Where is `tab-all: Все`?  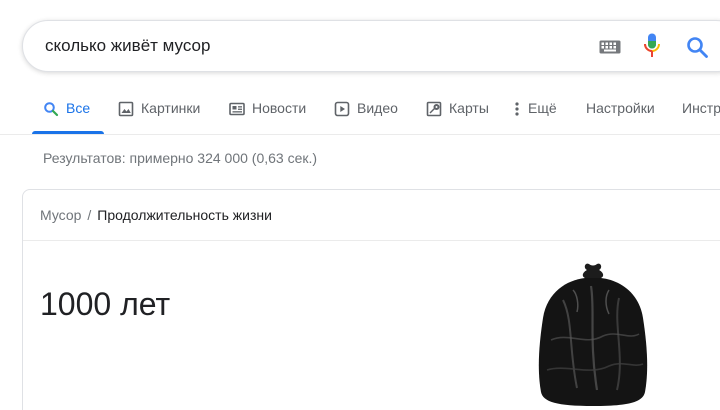 tab-all: Все is located at coordinates (66, 112).